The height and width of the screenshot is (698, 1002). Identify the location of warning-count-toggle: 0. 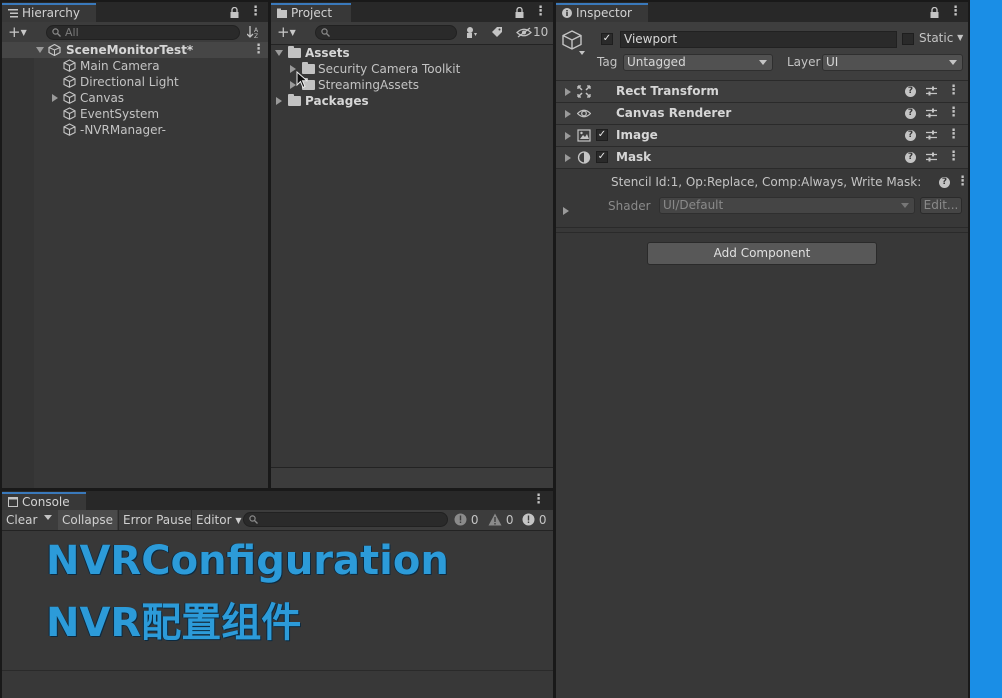
(500, 520).